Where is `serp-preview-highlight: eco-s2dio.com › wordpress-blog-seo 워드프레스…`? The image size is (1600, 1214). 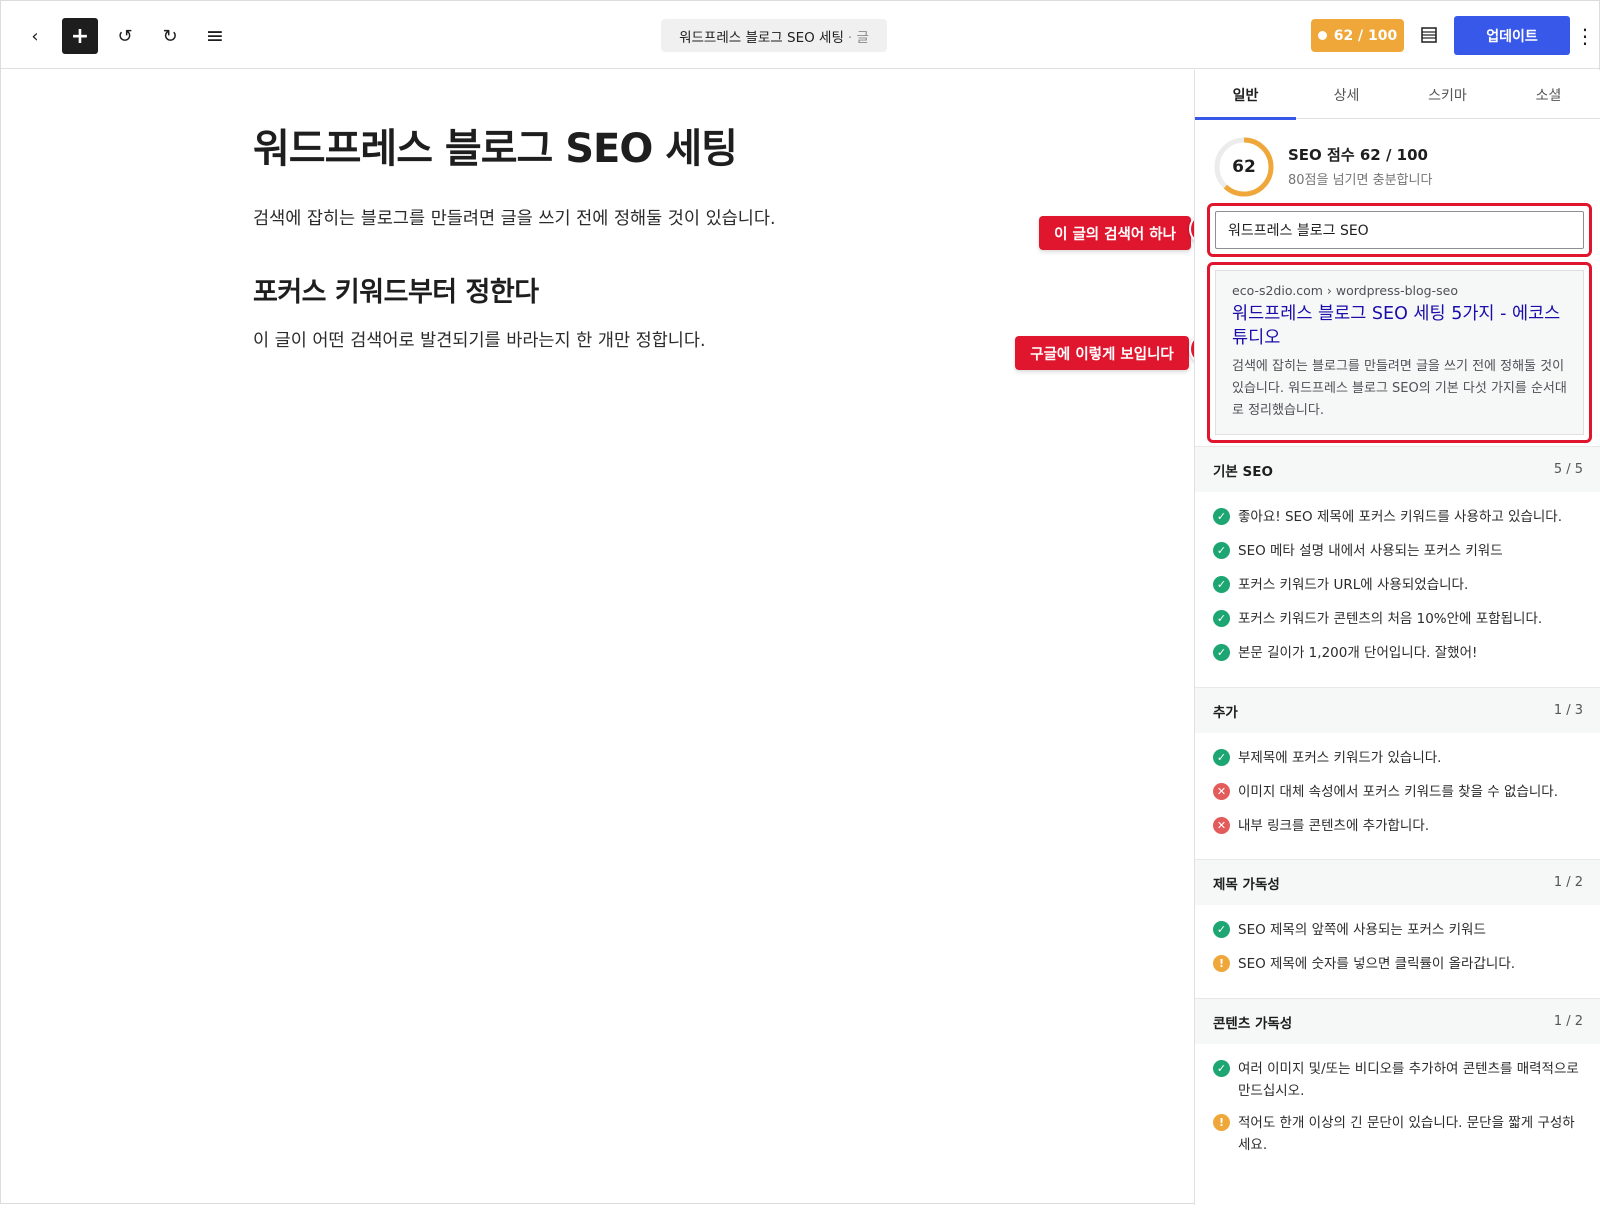 serp-preview-highlight: eco-s2dio.com › wordpress-blog-seo 워드프레스… is located at coordinates (1399, 352).